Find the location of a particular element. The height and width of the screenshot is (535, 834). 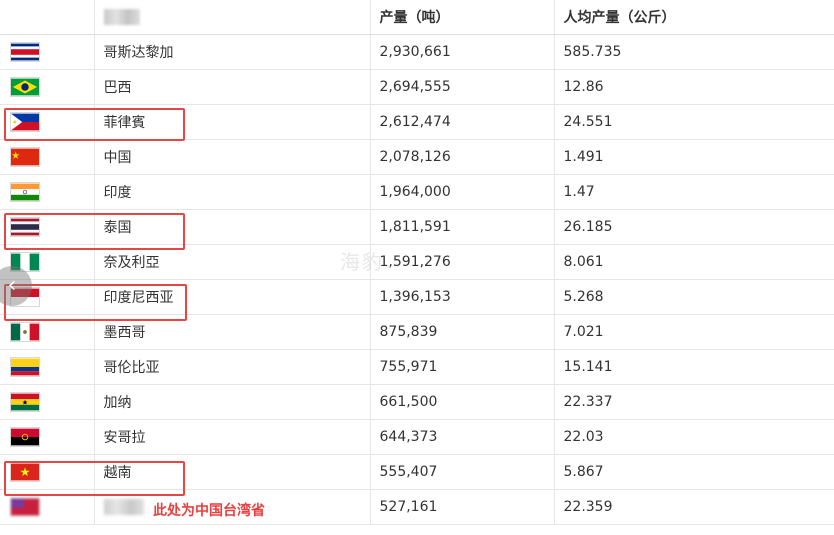

production-cell: 644,373 is located at coordinates (462, 437).